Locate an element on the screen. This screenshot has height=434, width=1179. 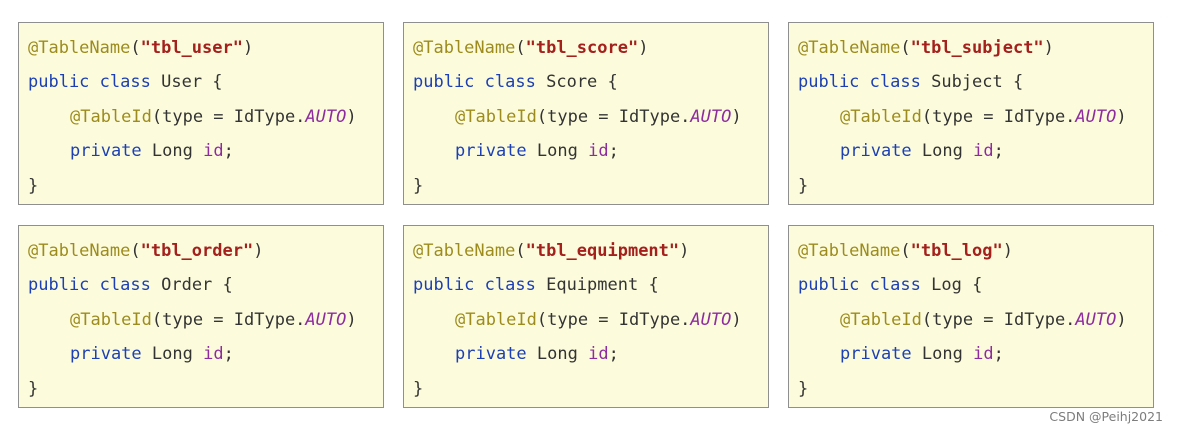
class-name: Equipment is located at coordinates (592, 285).